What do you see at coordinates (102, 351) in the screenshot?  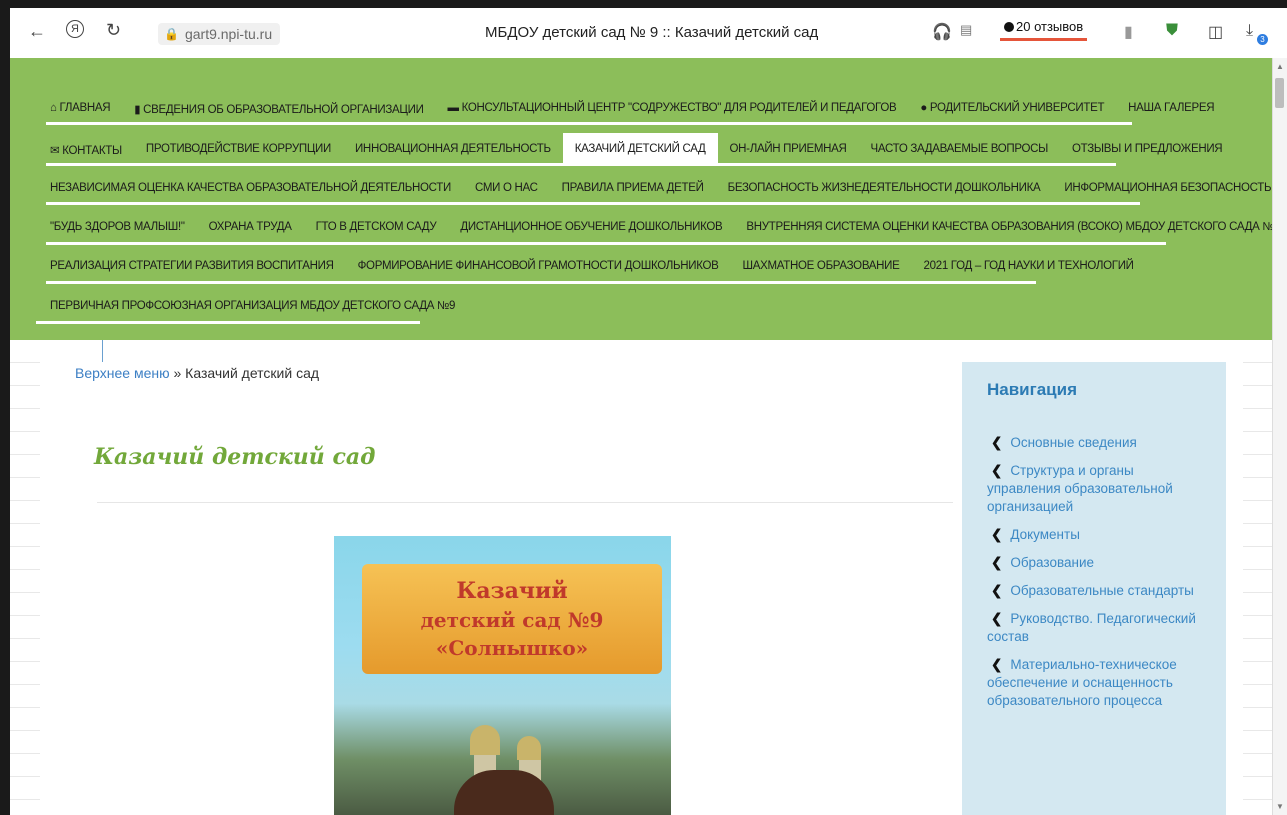 I see `breadcrumb-divider` at bounding box center [102, 351].